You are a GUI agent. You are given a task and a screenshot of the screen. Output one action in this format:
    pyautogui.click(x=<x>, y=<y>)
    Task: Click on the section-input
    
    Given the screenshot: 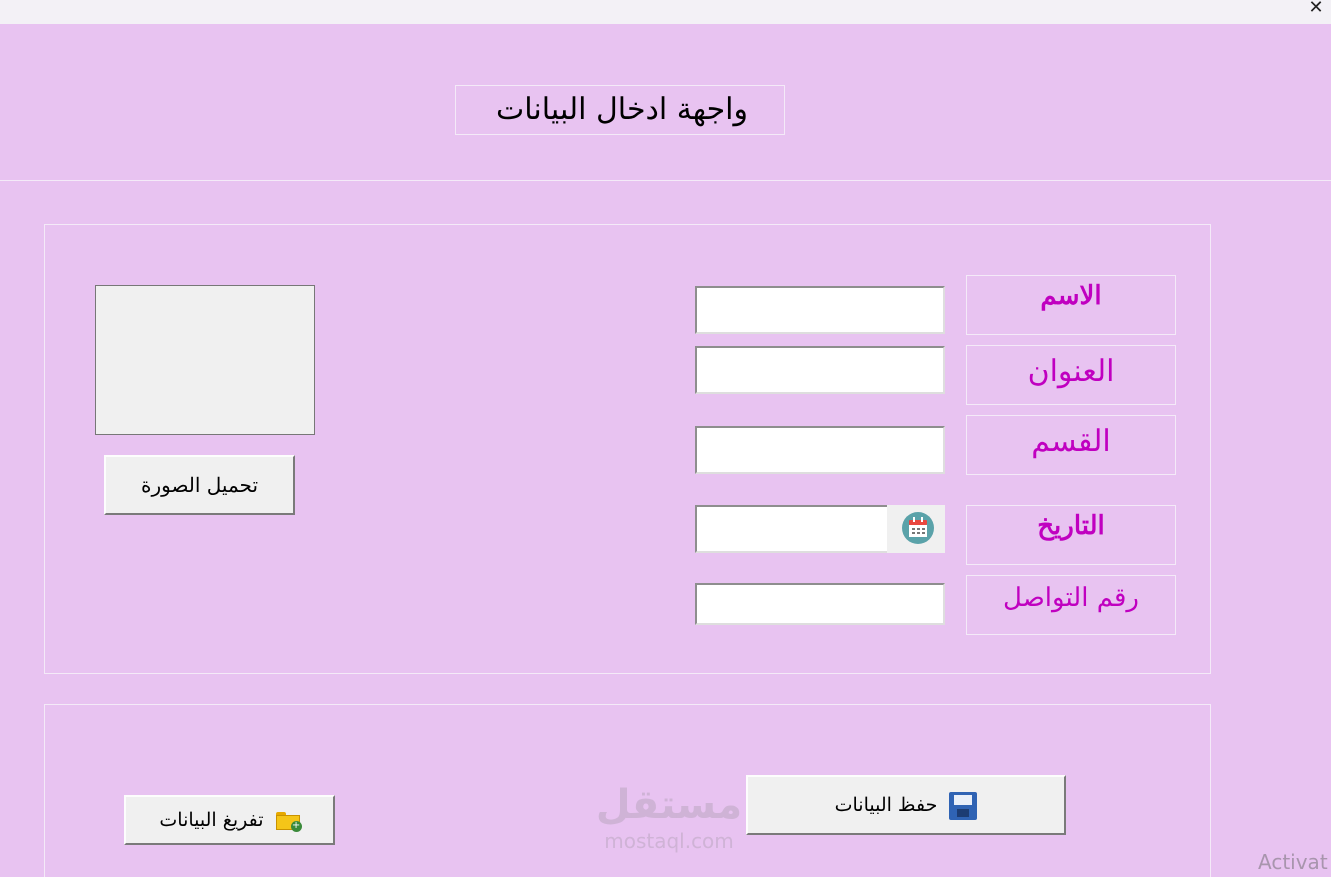 What is the action you would take?
    pyautogui.click(x=820, y=450)
    